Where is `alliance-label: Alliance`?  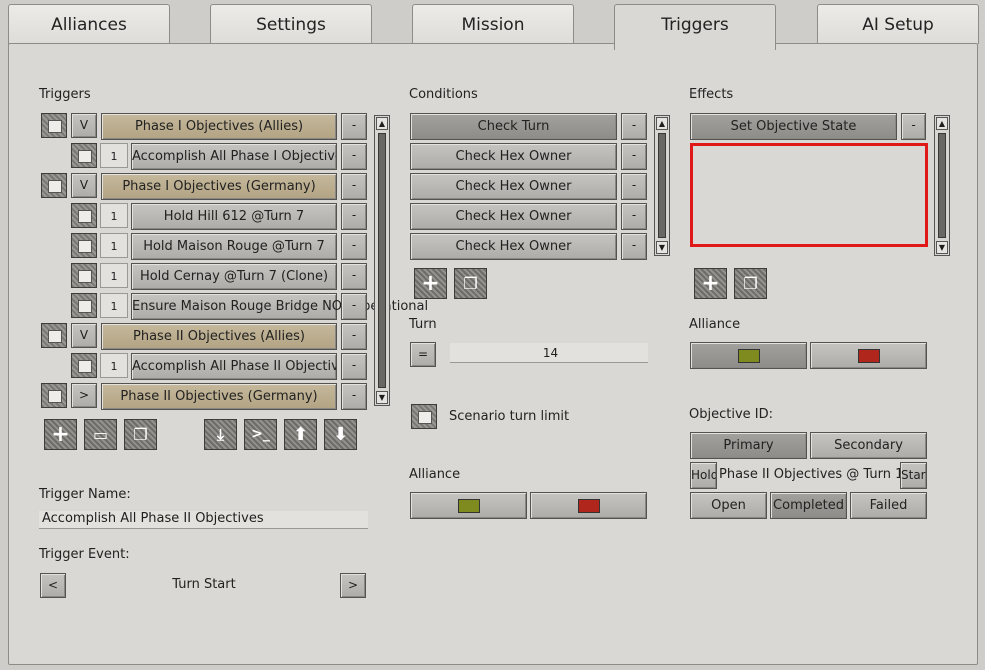 alliance-label: Alliance is located at coordinates (715, 324).